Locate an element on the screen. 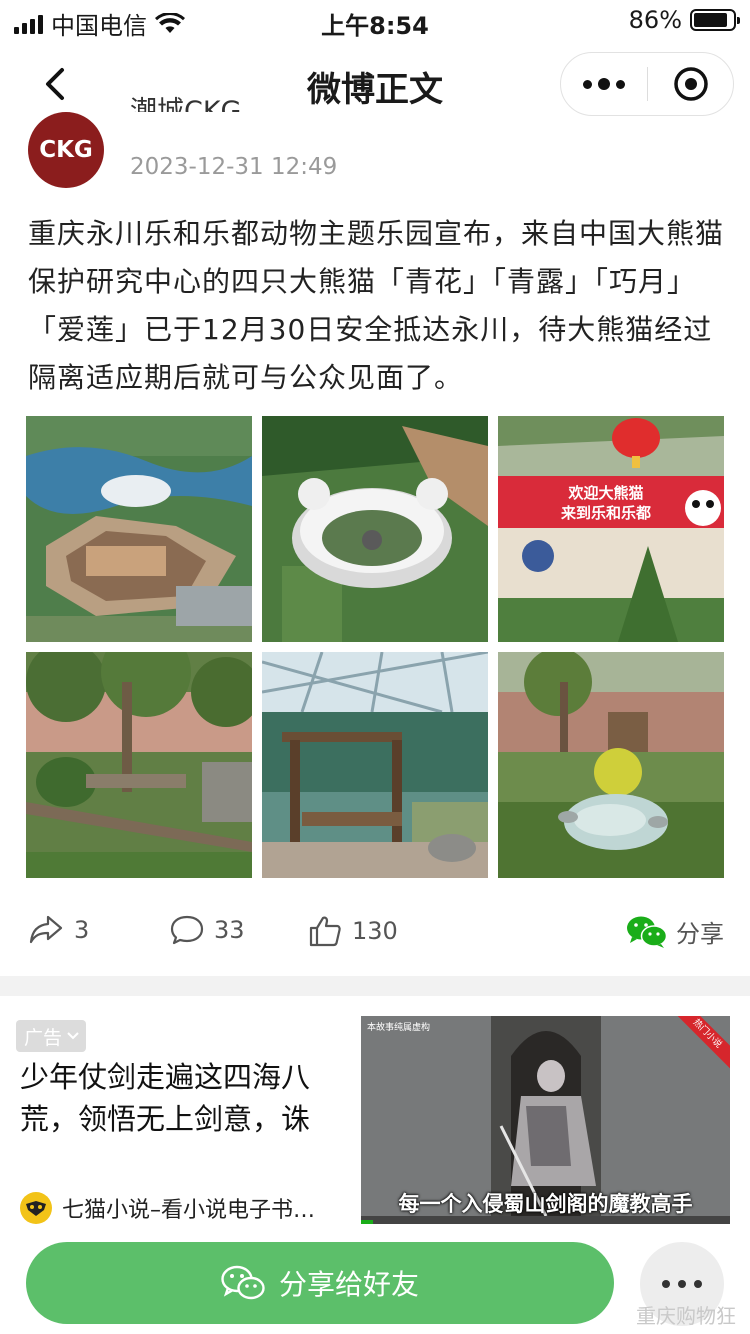 The width and height of the screenshot is (750, 1334). repost-arrow-icon is located at coordinates (46, 929).